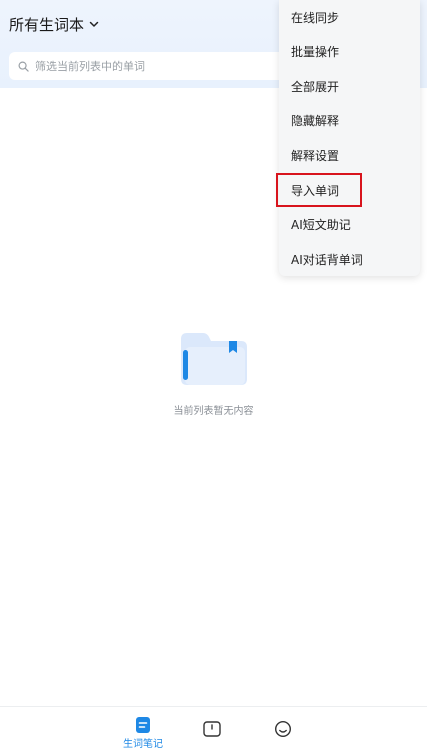 The width and height of the screenshot is (427, 751). I want to click on menu-item-label: 导入单词, so click(315, 190).